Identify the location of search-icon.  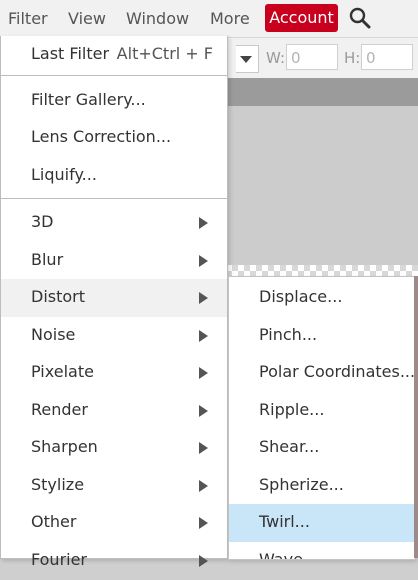
(360, 18).